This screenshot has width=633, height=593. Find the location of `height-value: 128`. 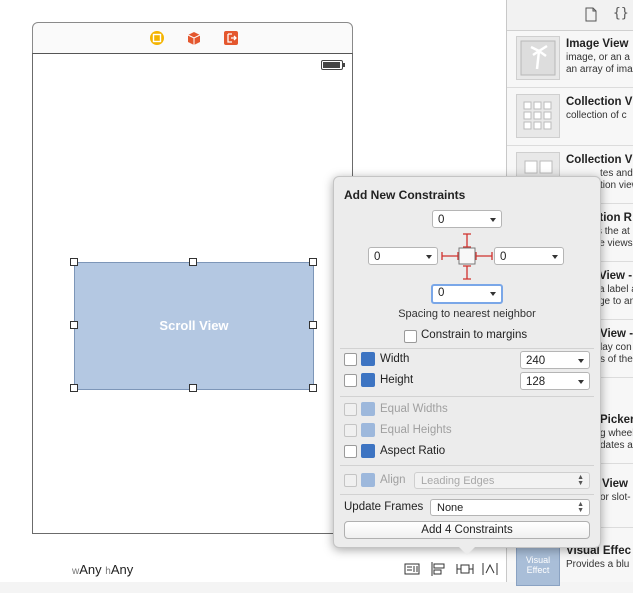

height-value: 128 is located at coordinates (536, 382).